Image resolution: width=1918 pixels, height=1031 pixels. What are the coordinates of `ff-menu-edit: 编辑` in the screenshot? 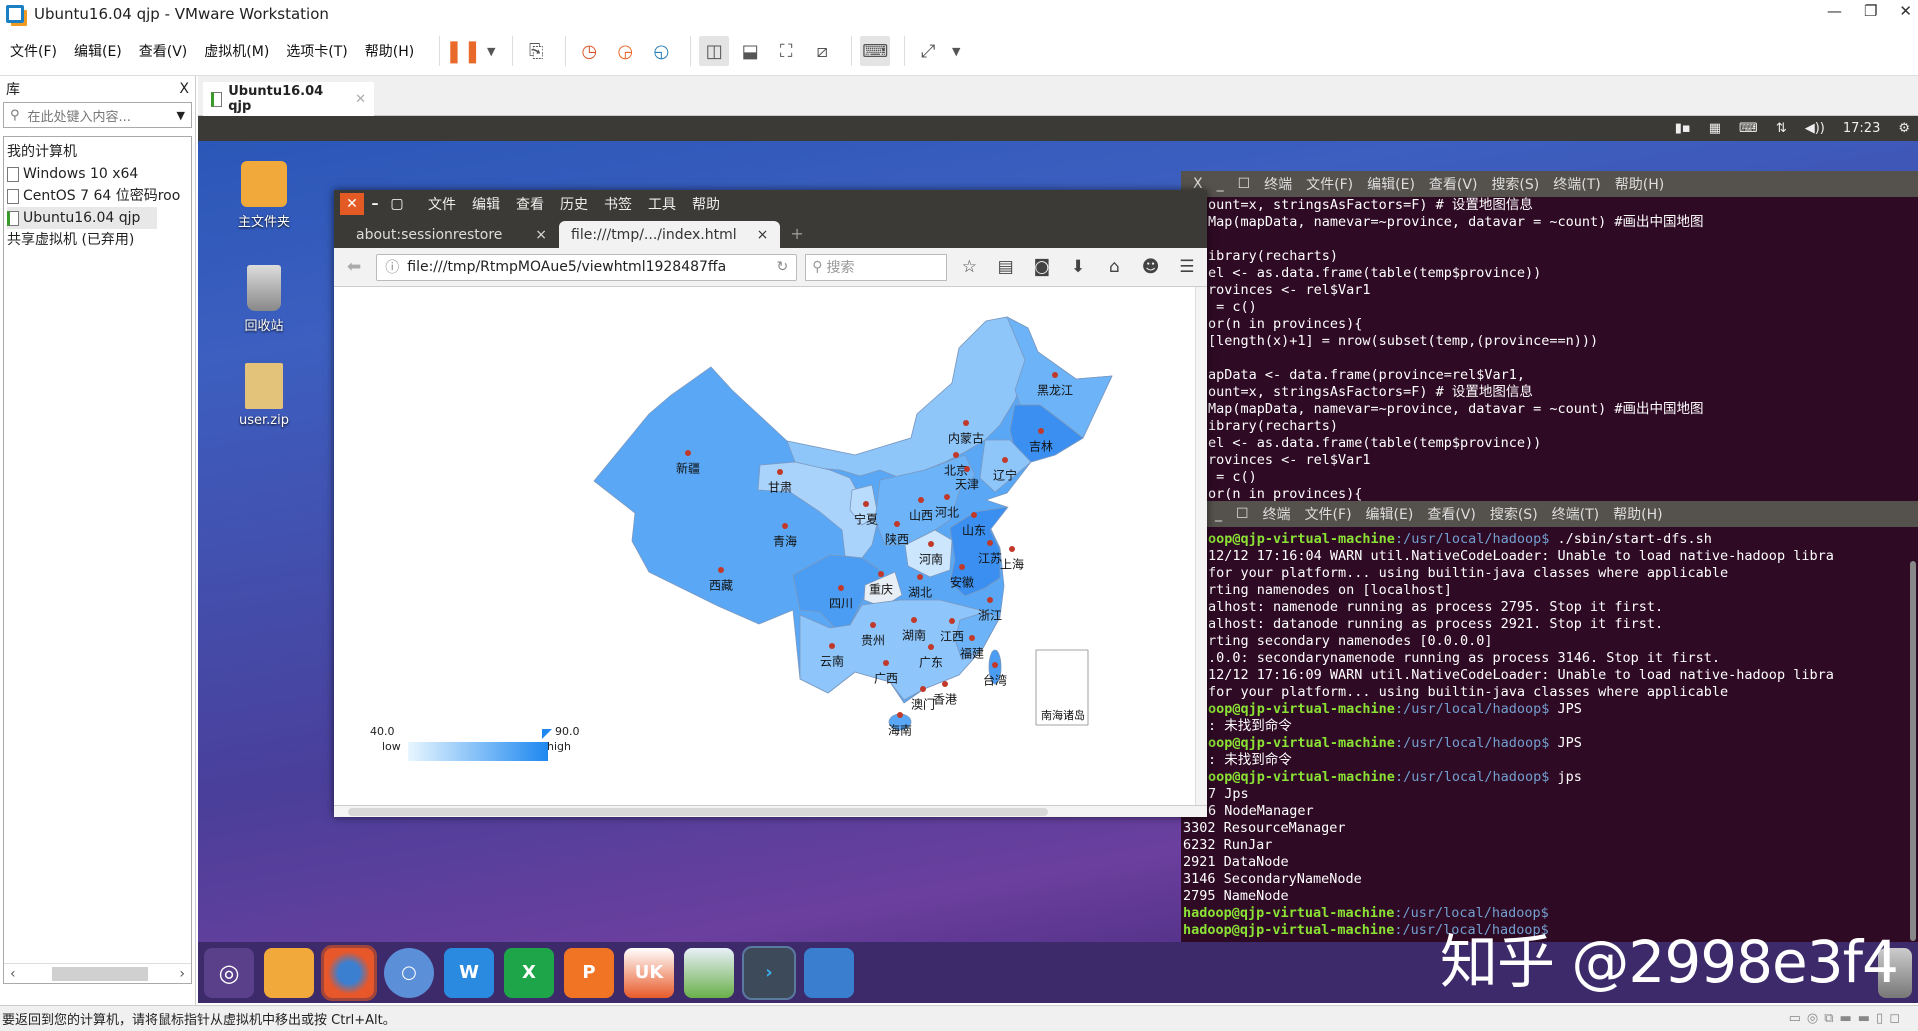 It's located at (486, 204).